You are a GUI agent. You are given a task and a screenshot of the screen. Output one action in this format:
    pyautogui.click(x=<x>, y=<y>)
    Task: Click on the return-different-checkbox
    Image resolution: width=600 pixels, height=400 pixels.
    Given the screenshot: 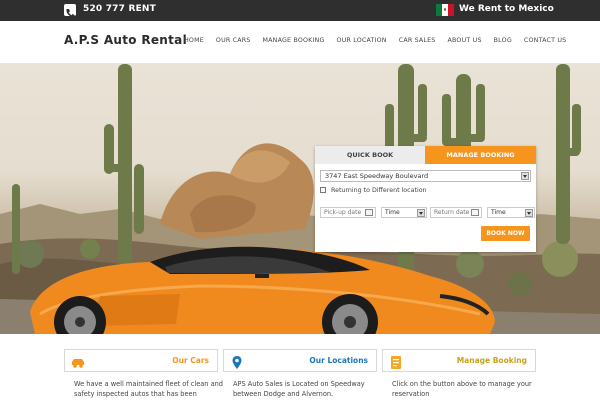 What is the action you would take?
    pyautogui.click(x=323, y=190)
    